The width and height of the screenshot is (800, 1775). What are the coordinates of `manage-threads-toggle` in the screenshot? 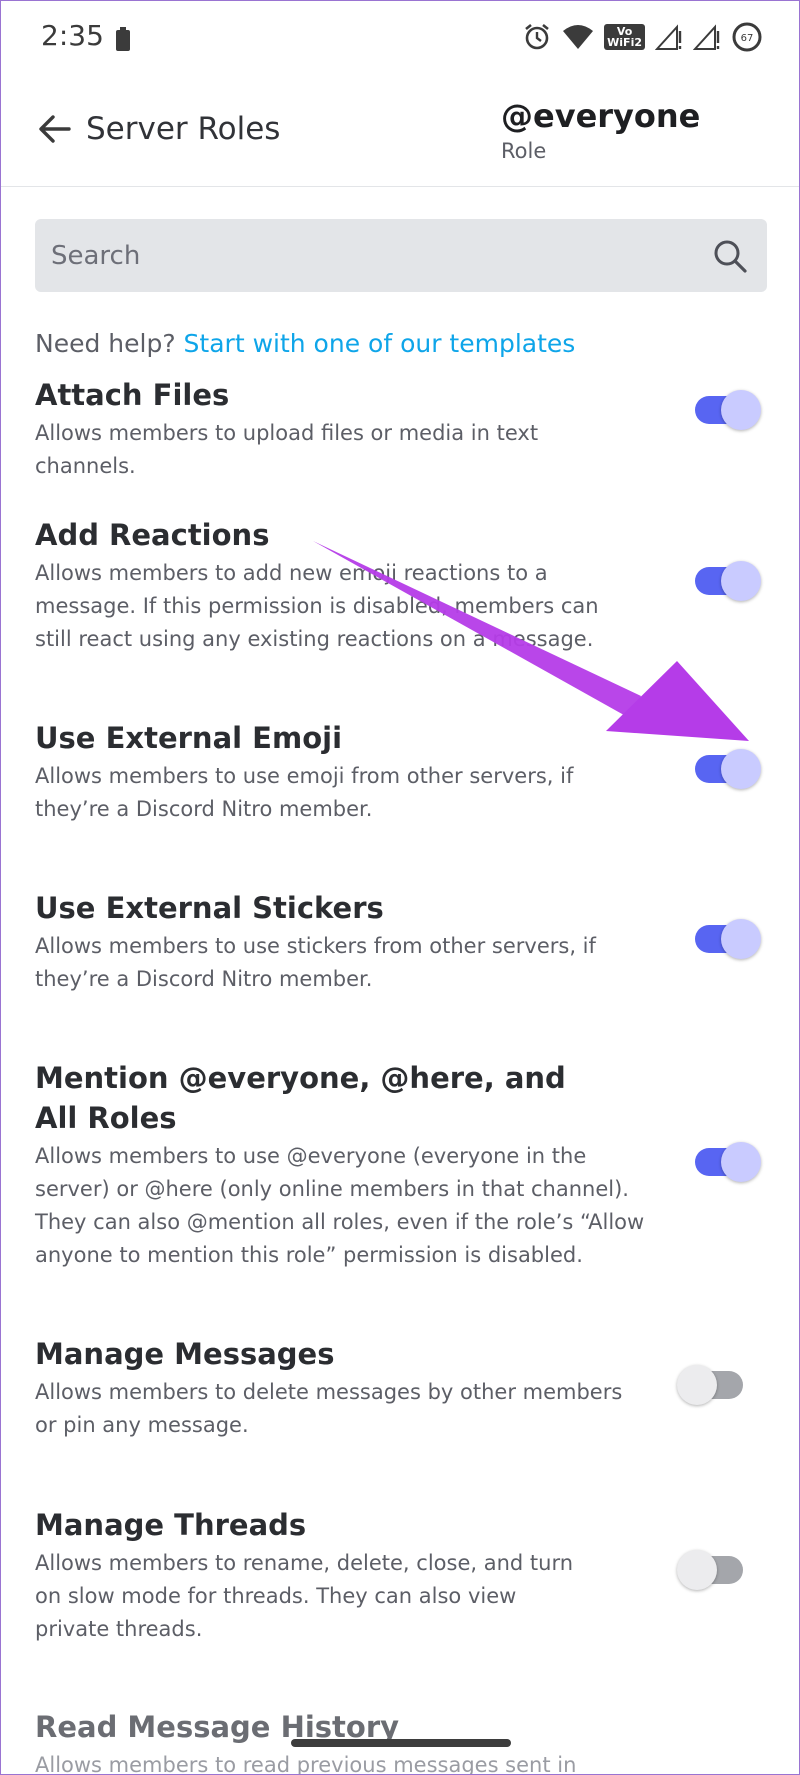 It's located at (712, 1570).